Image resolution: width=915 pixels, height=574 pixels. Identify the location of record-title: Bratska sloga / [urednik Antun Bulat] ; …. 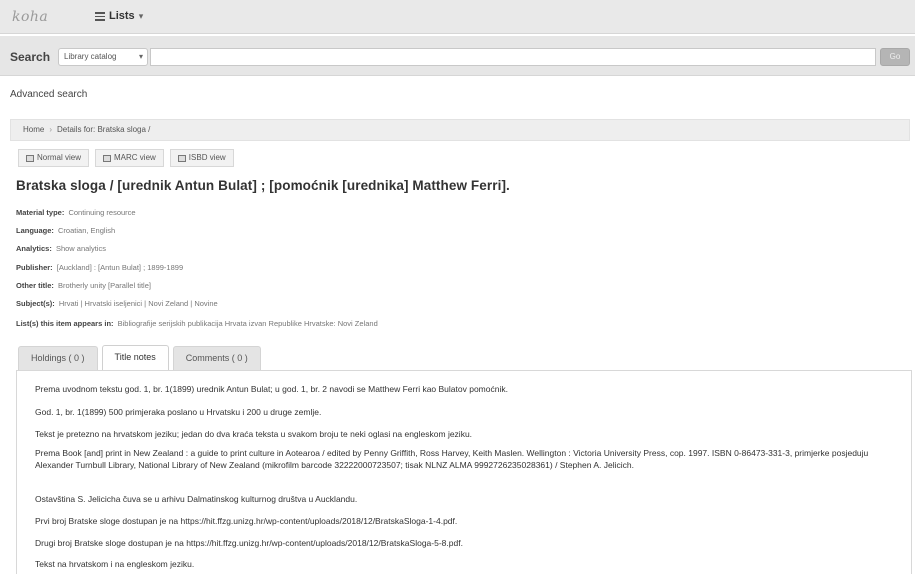
(263, 185).